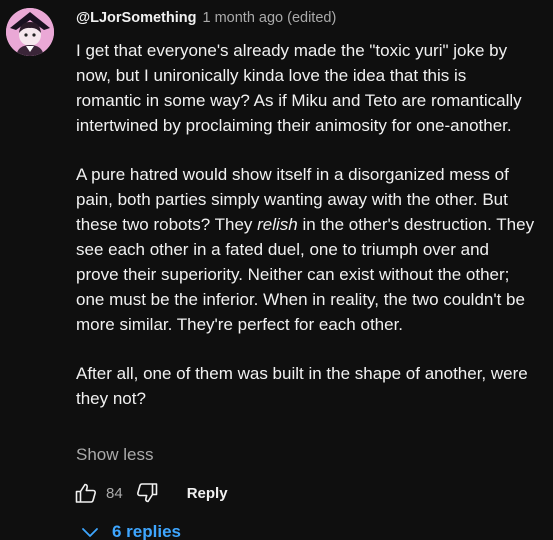  I want to click on show-less-button: Show less, so click(114, 455).